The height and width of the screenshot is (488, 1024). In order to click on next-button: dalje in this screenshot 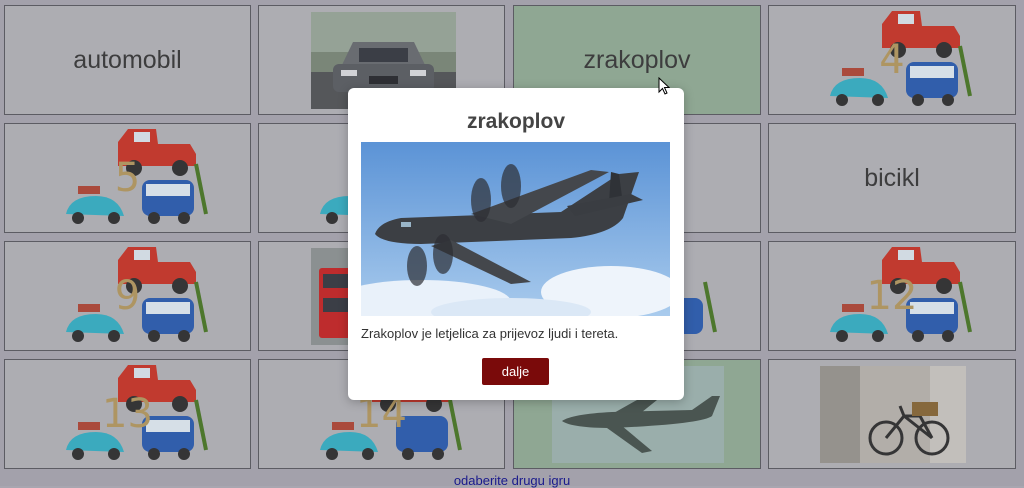, I will do `click(515, 371)`.